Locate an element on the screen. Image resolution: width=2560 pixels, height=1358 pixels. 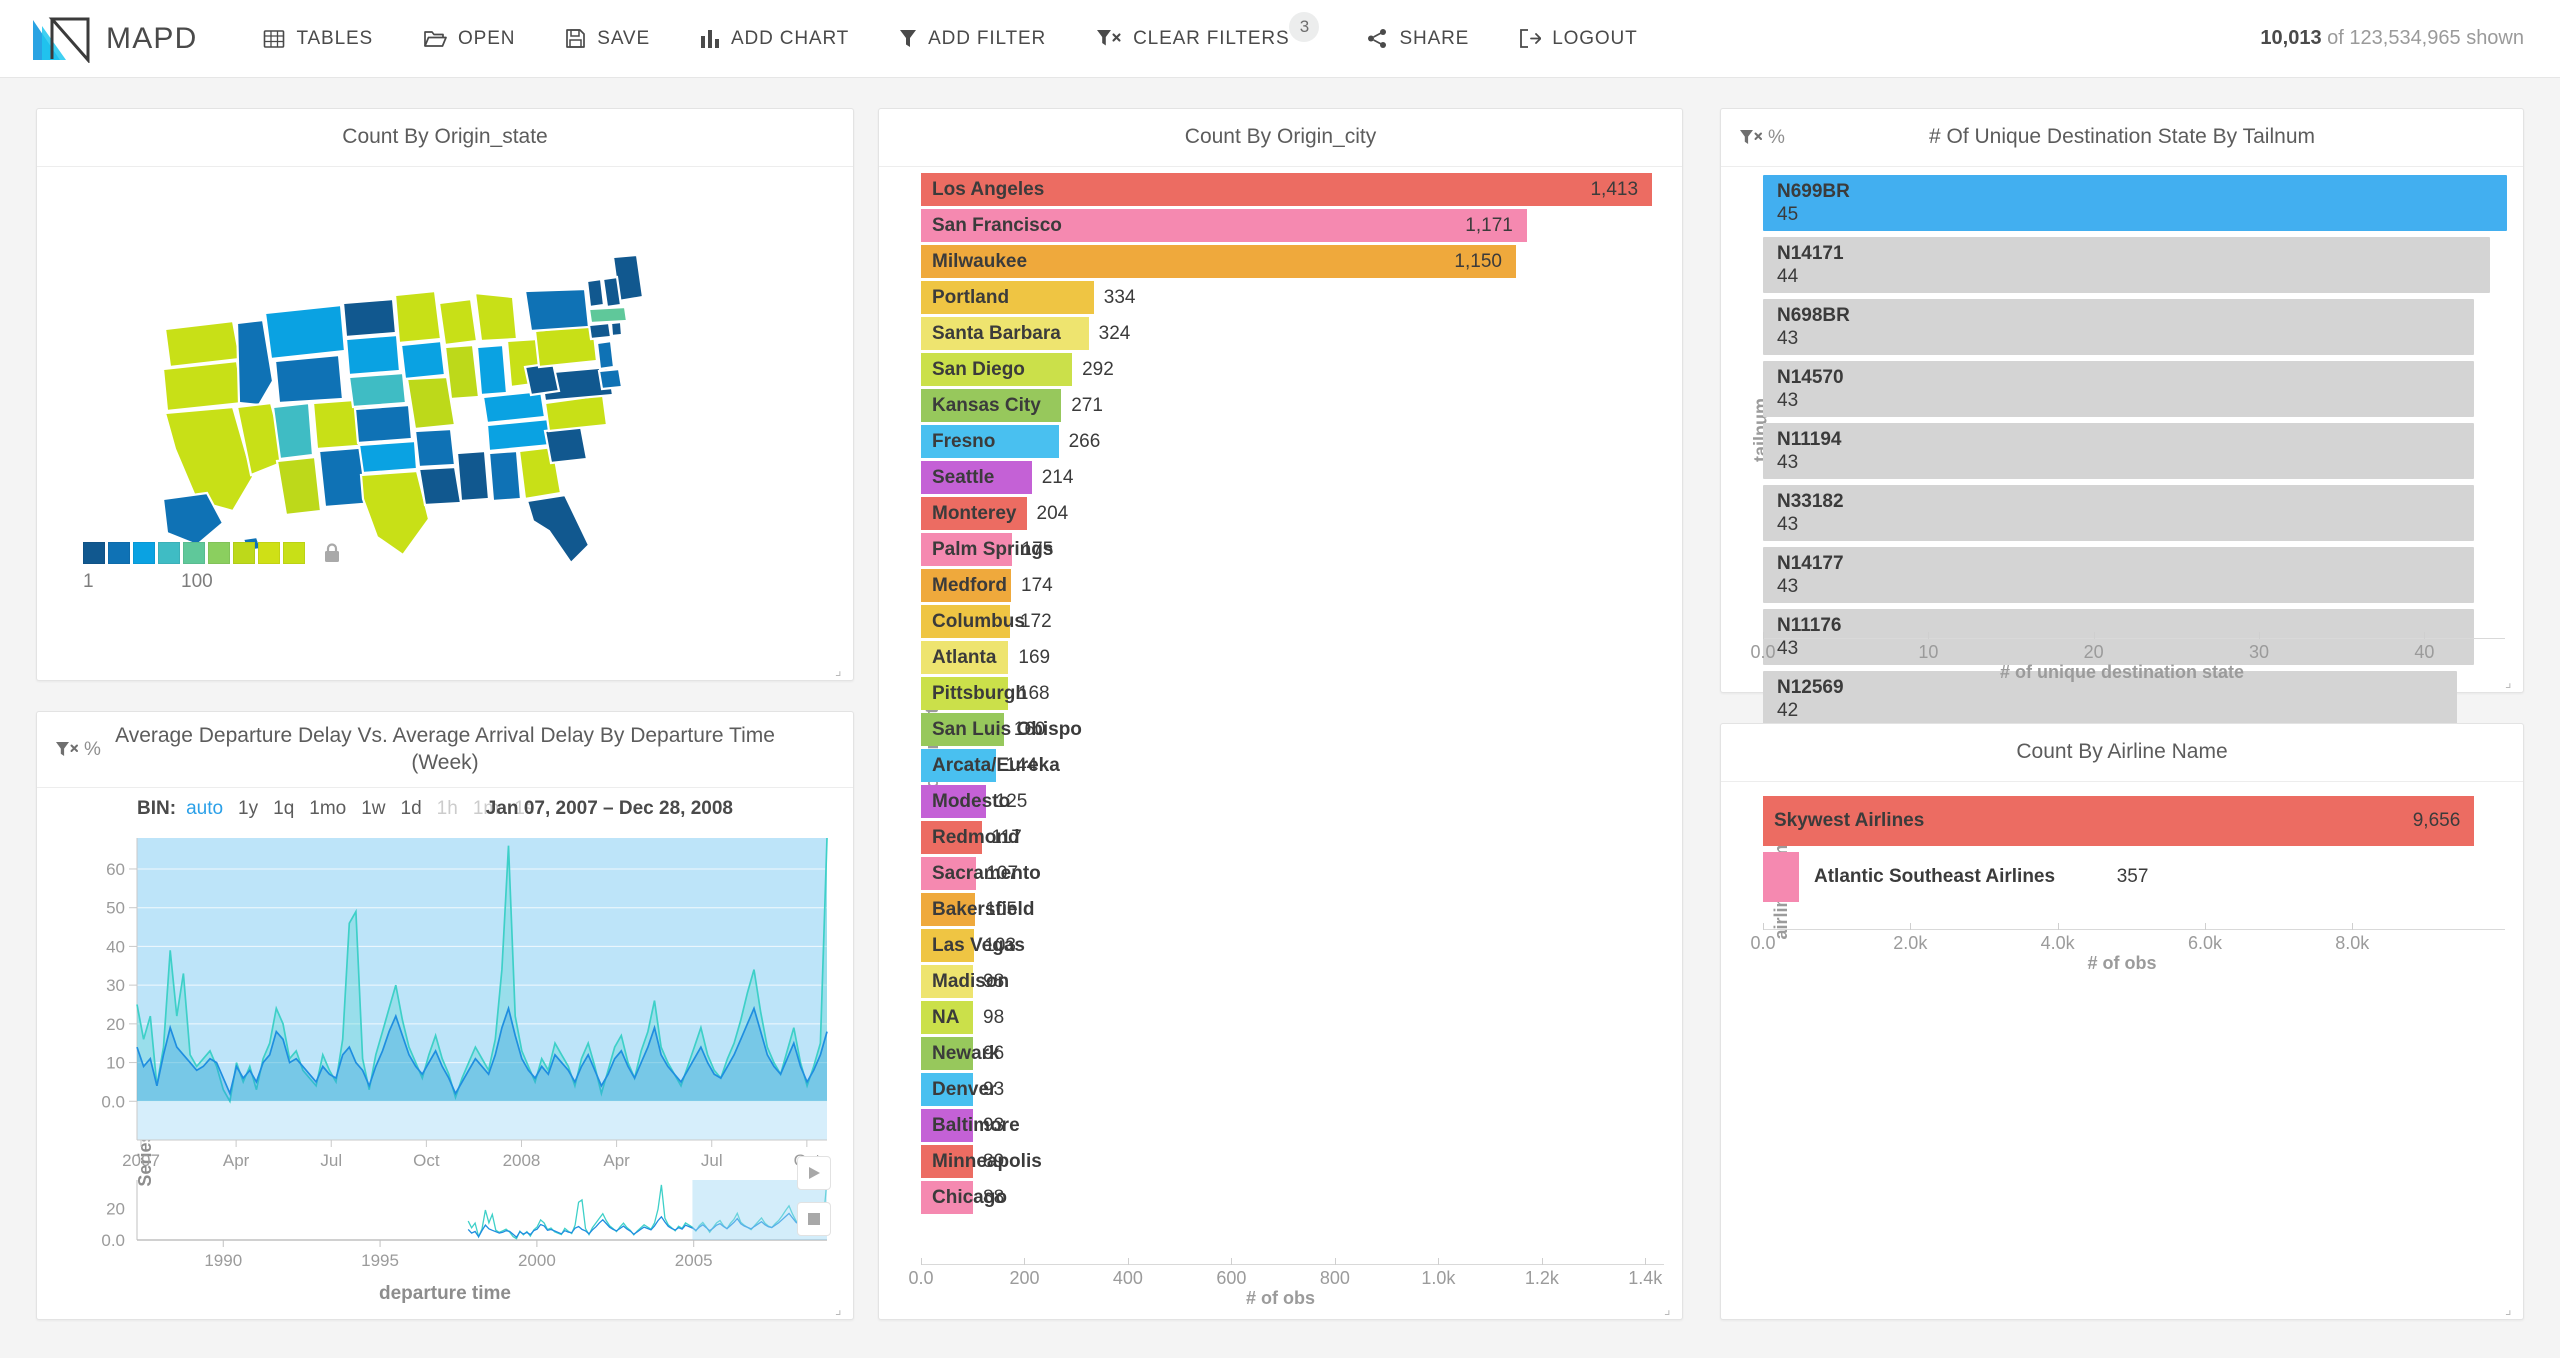
bar-fill: Redmond is located at coordinates (970, 837).